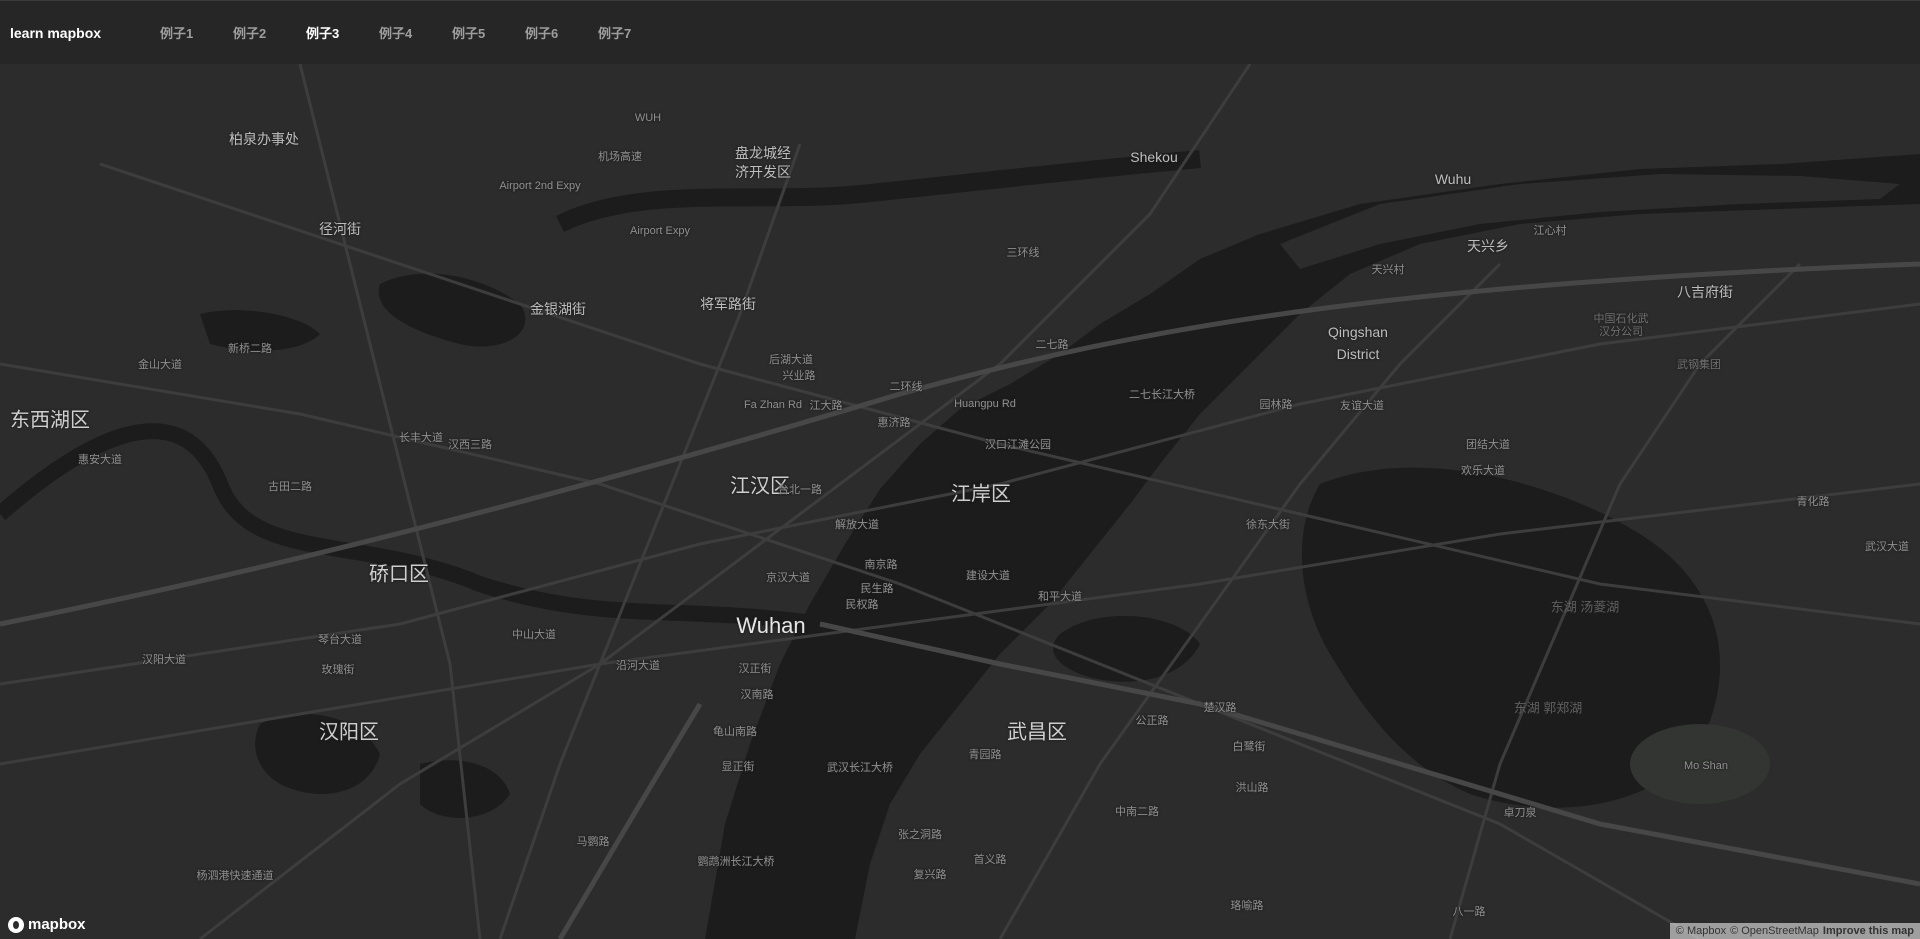 The image size is (1920, 939). I want to click on nav-link-example-5: 例子5, so click(488, 32).